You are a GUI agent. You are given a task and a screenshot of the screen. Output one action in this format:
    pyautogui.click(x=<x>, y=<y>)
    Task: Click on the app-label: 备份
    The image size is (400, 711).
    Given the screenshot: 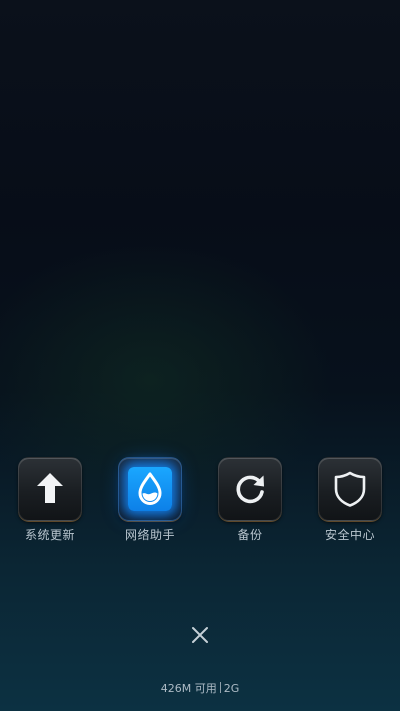 What is the action you would take?
    pyautogui.click(x=250, y=535)
    